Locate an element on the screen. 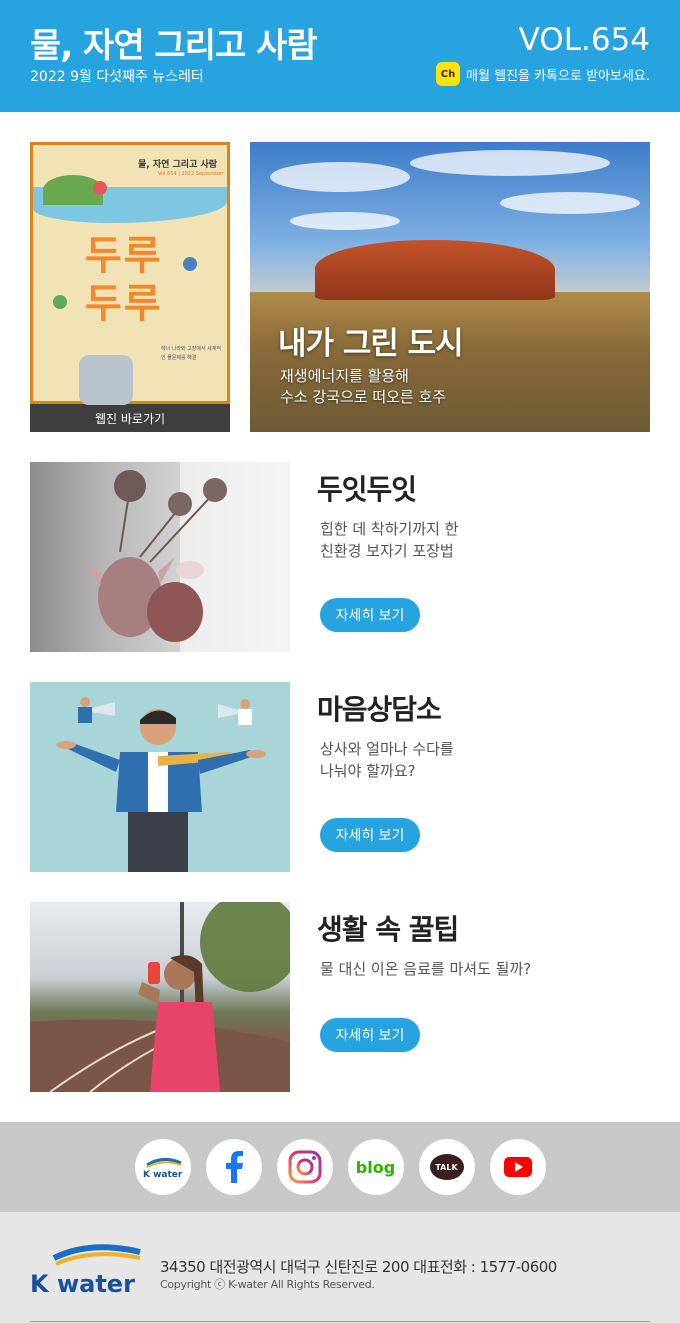 The width and height of the screenshot is (680, 1323). instagram-icon is located at coordinates (304, 1167).